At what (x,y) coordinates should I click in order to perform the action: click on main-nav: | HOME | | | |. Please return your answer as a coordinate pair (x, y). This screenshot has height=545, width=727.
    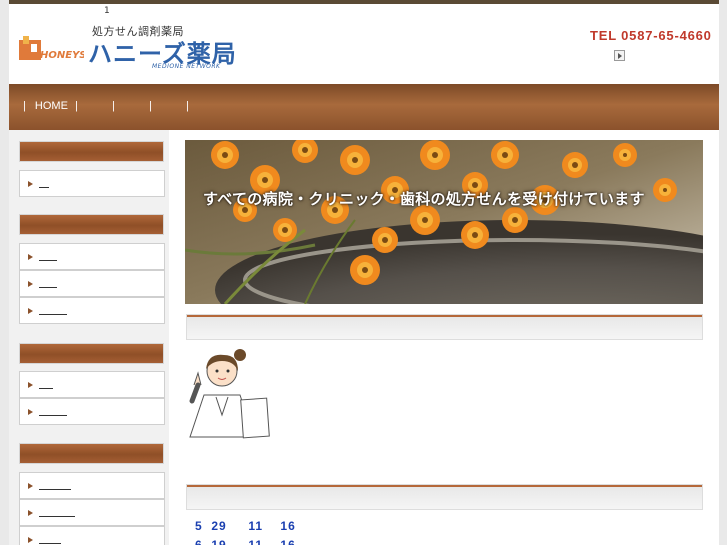
    Looking at the image, I should click on (364, 107).